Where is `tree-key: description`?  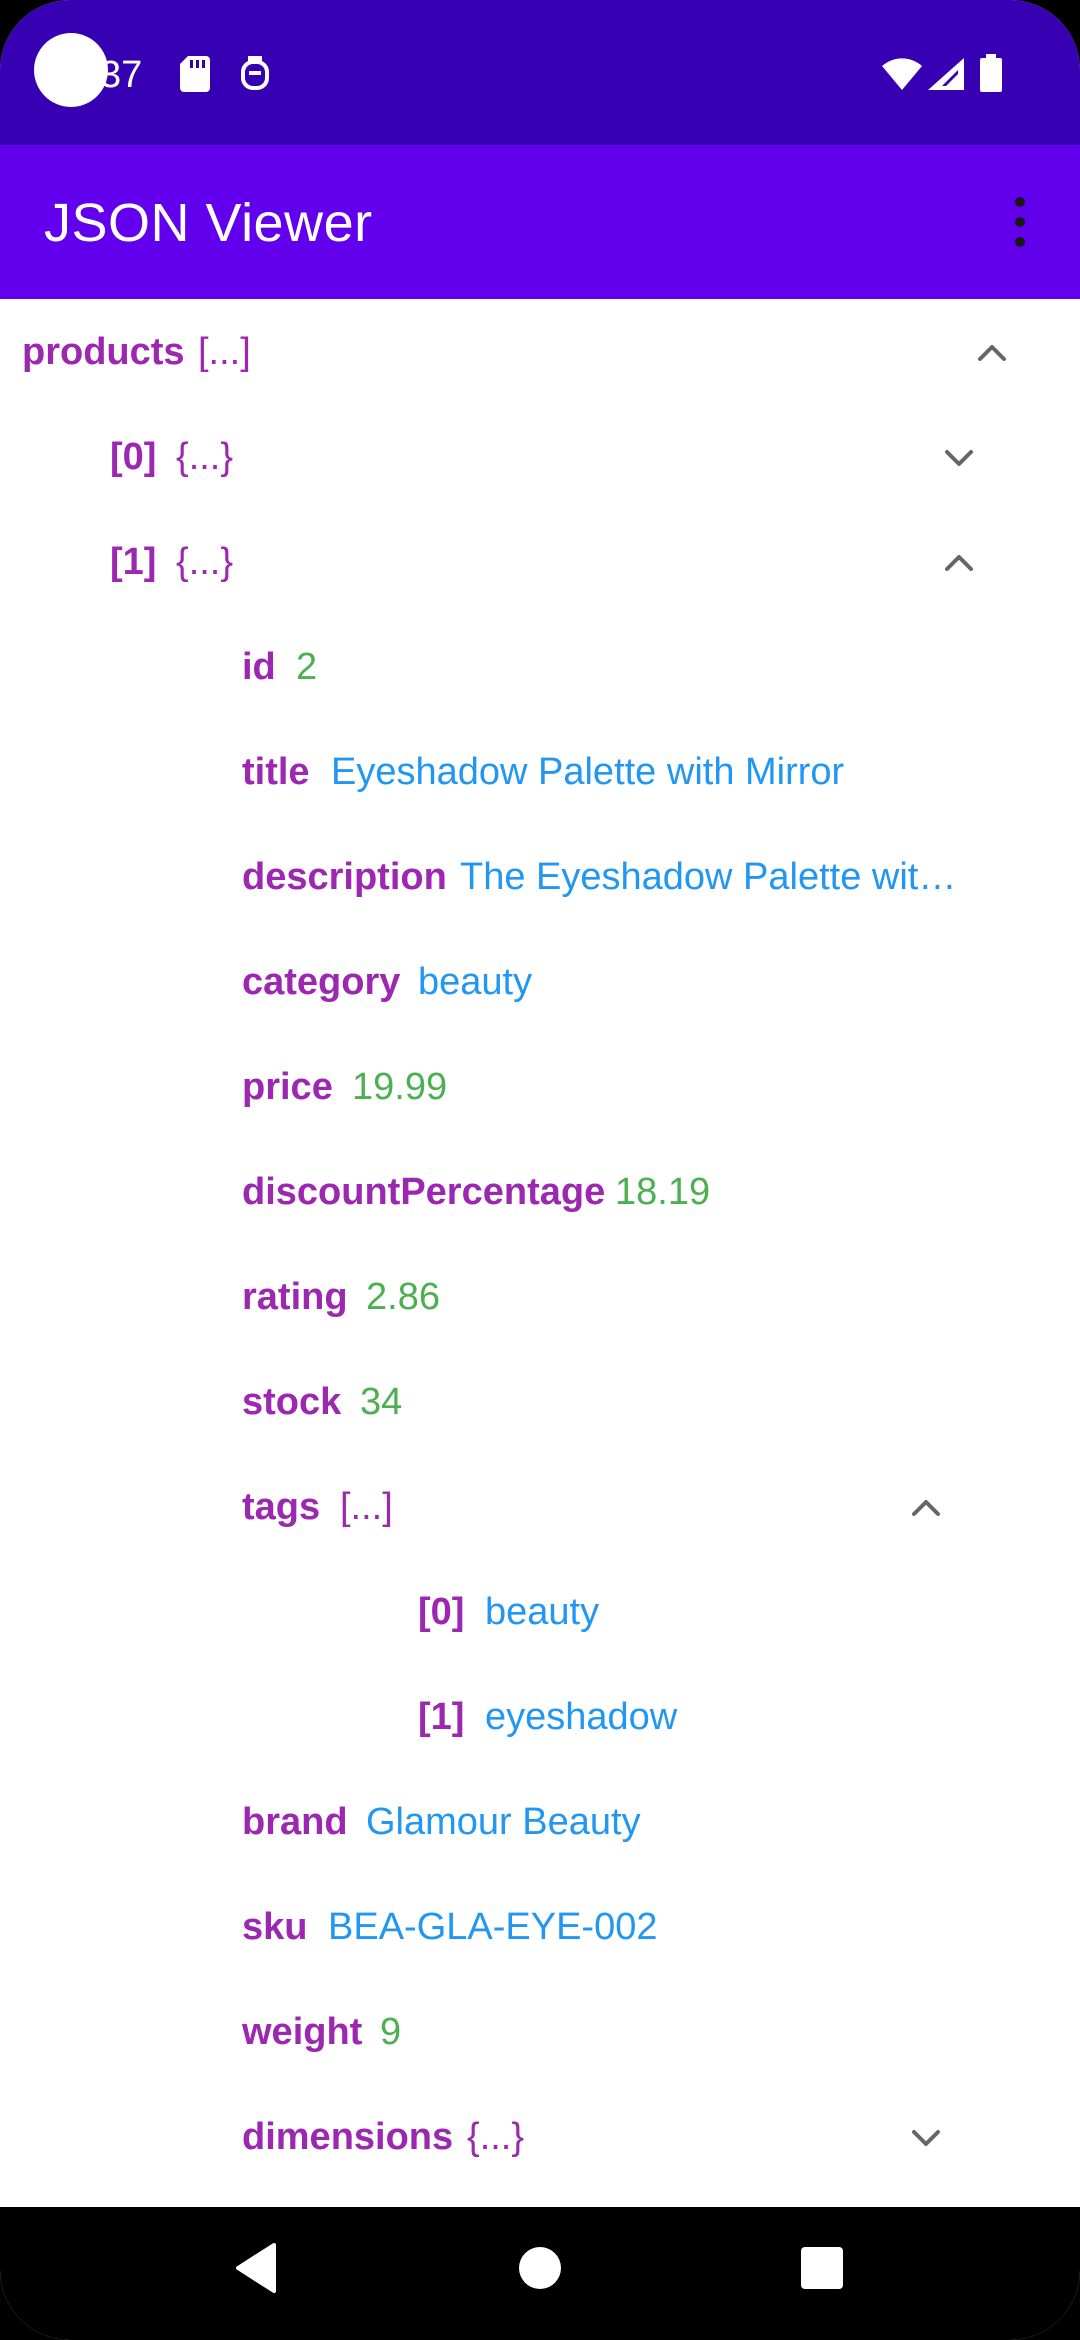
tree-key: description is located at coordinates (344, 877).